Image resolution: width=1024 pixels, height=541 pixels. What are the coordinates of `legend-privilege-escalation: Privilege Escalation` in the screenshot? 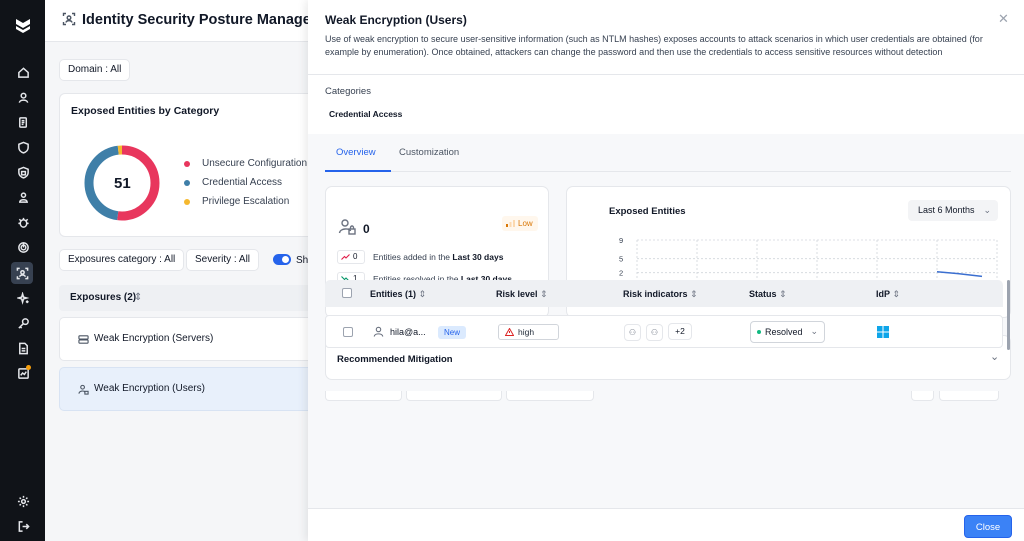 It's located at (236, 201).